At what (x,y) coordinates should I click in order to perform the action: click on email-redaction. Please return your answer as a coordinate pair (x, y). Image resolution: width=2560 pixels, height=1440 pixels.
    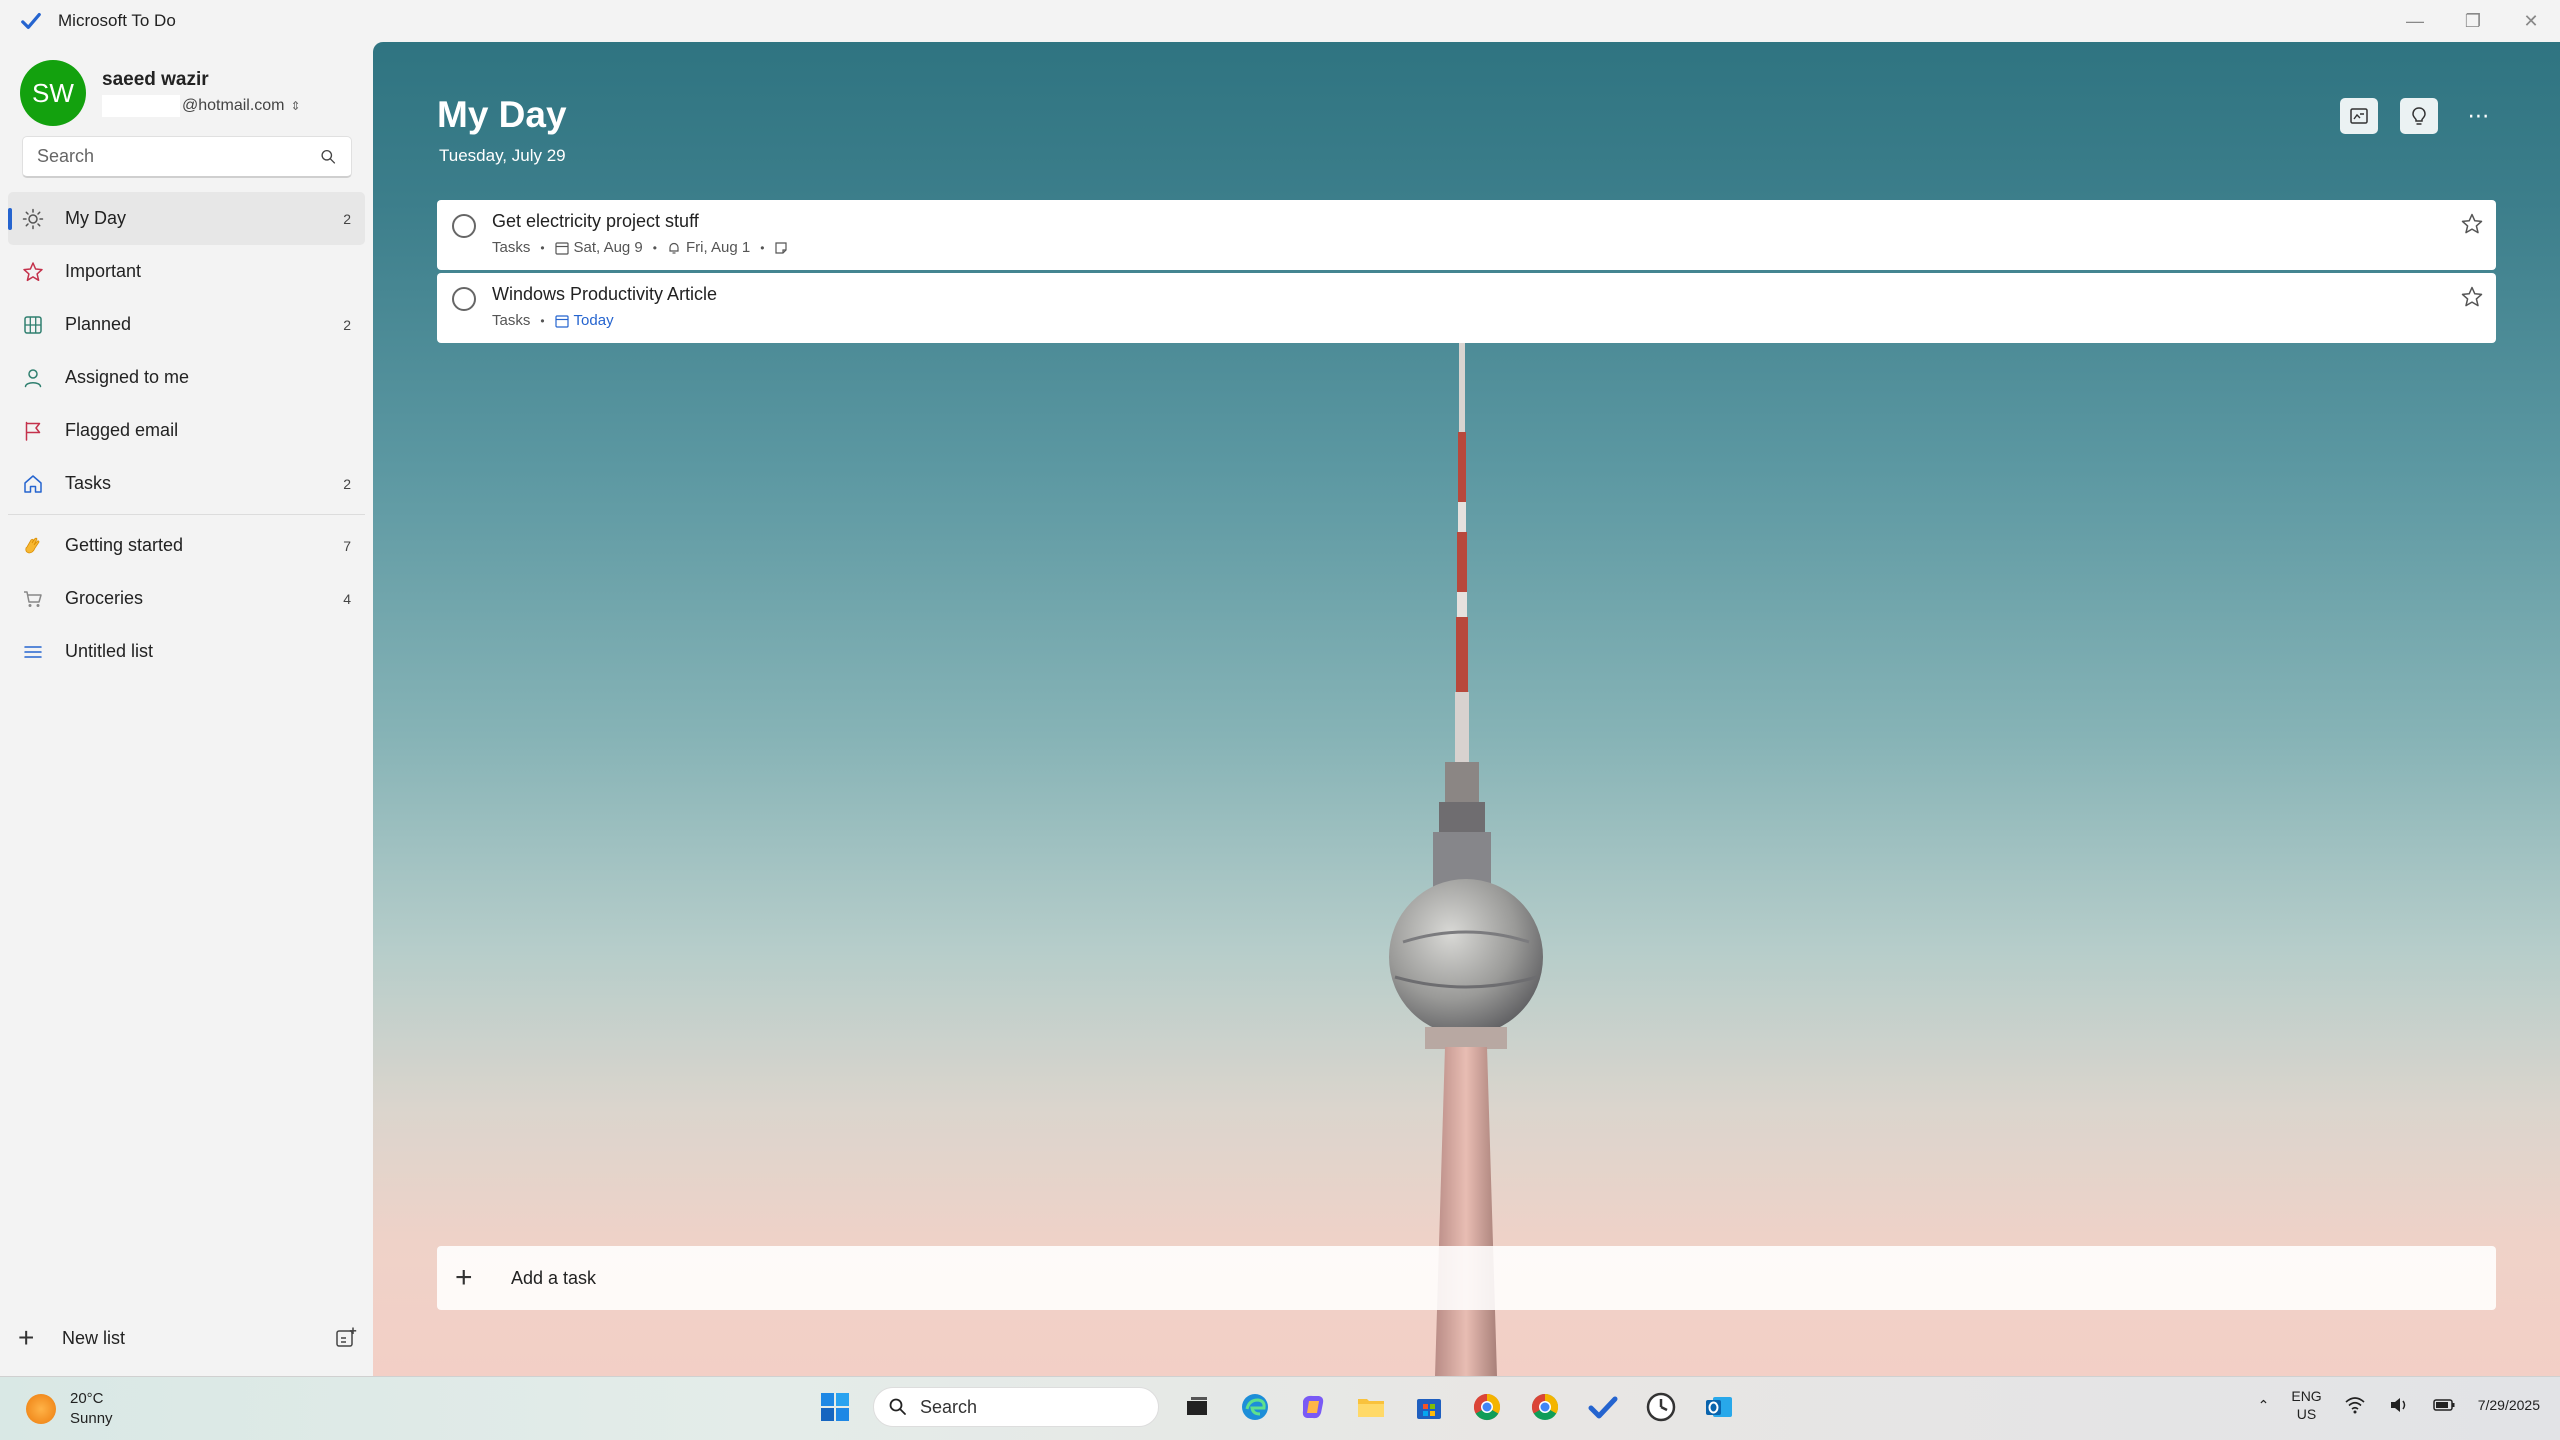
    Looking at the image, I should click on (141, 106).